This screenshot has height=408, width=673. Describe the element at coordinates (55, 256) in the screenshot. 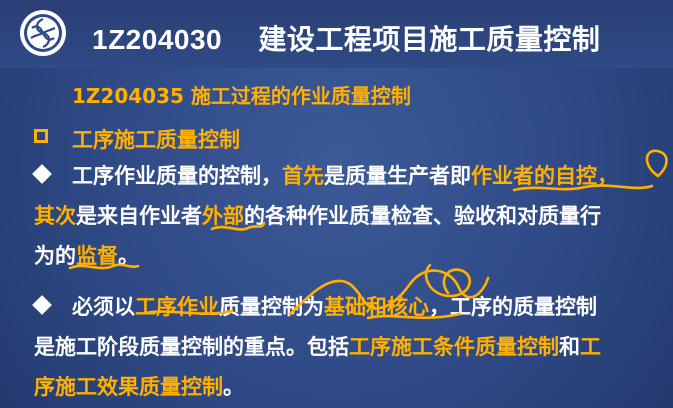

I see `text-segment: 为的` at that location.